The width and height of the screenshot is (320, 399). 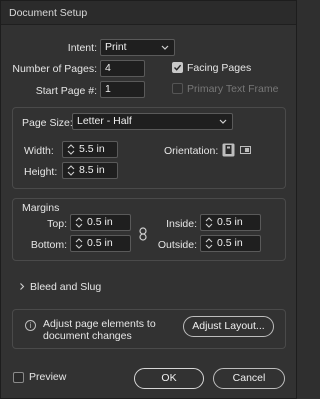 I want to click on bottom-margin-stepper: 0.5 in, so click(x=100, y=243).